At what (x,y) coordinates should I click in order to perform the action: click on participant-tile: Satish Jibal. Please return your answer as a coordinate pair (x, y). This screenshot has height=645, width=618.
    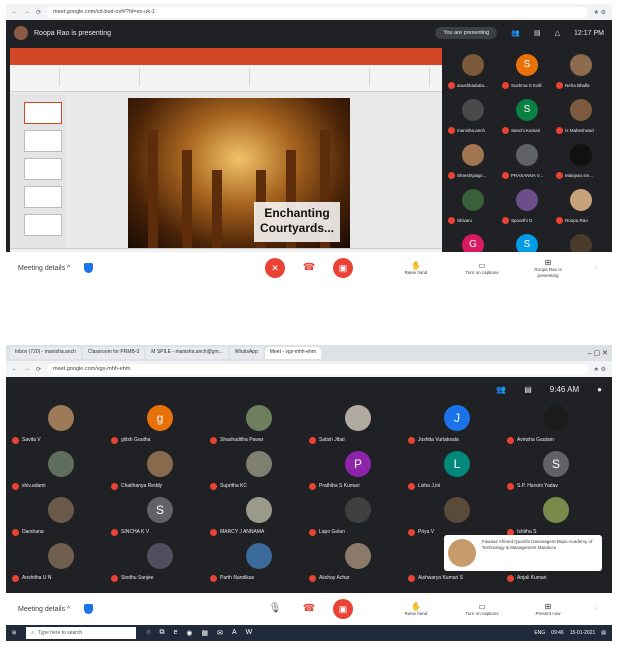
    Looking at the image, I should click on (357, 425).